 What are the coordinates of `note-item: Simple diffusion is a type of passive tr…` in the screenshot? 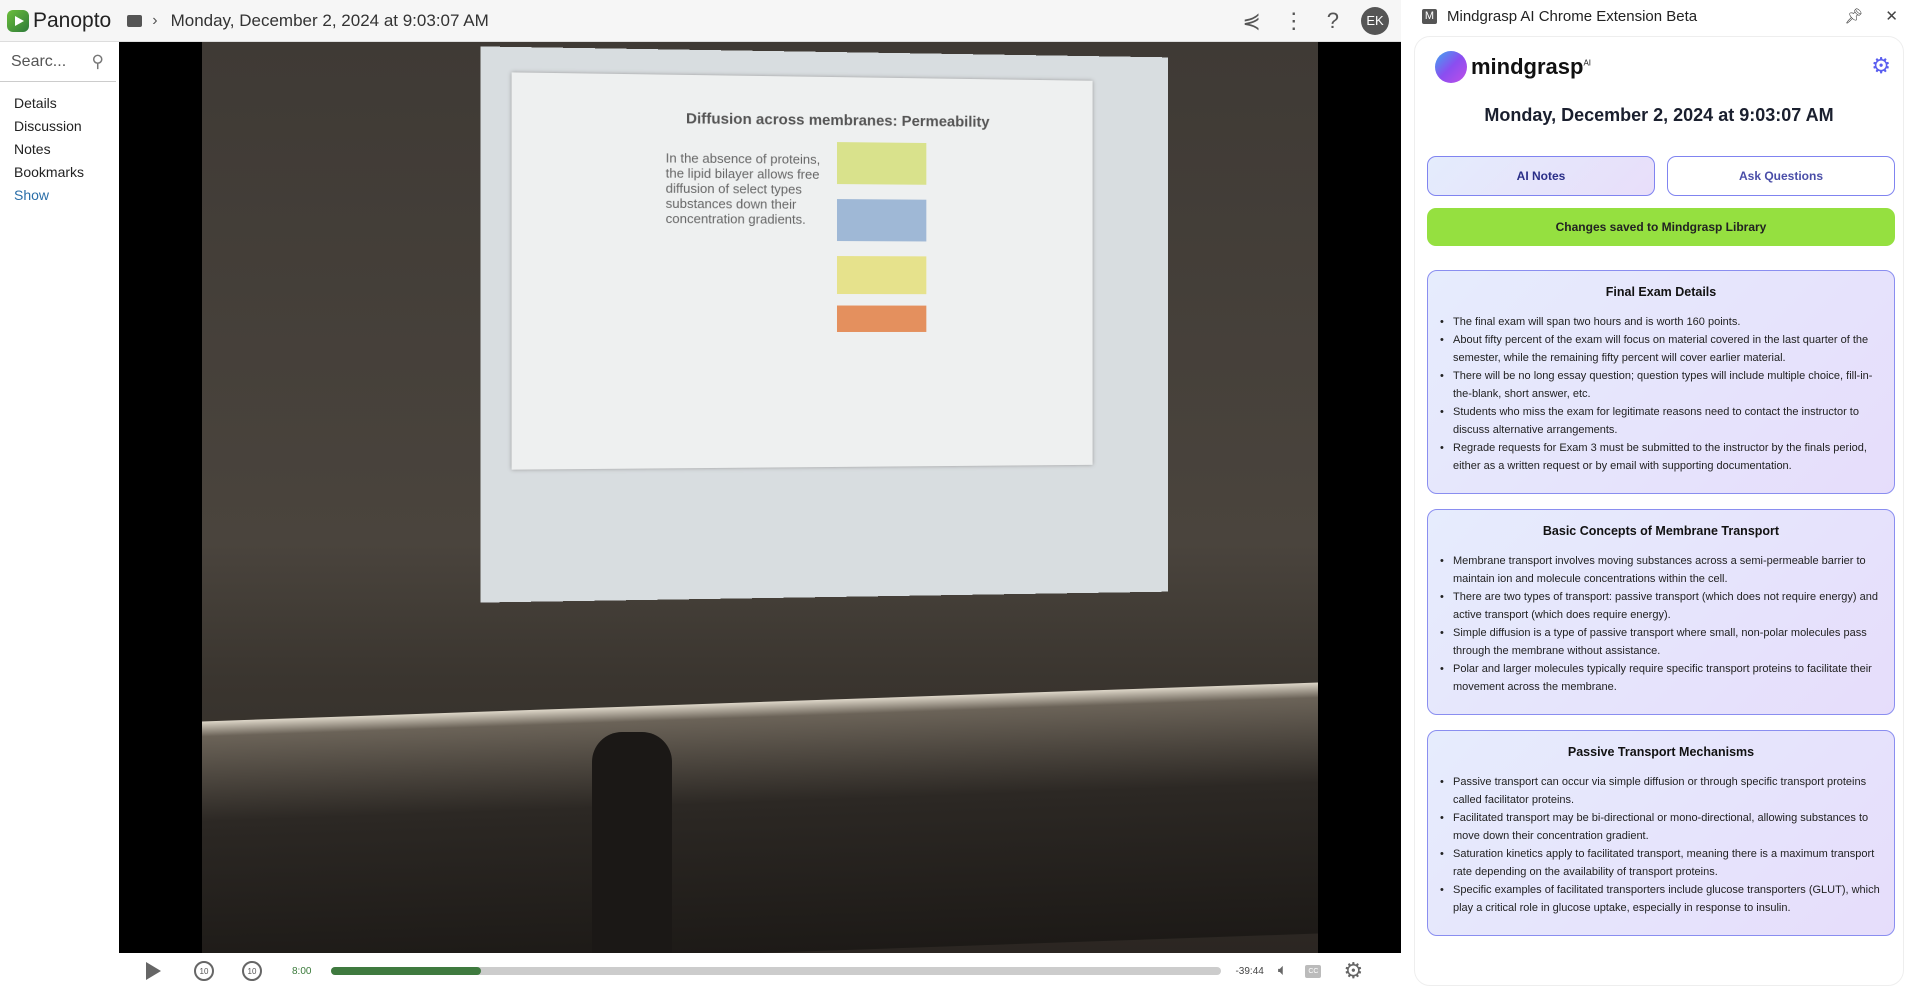 It's located at (1661, 642).